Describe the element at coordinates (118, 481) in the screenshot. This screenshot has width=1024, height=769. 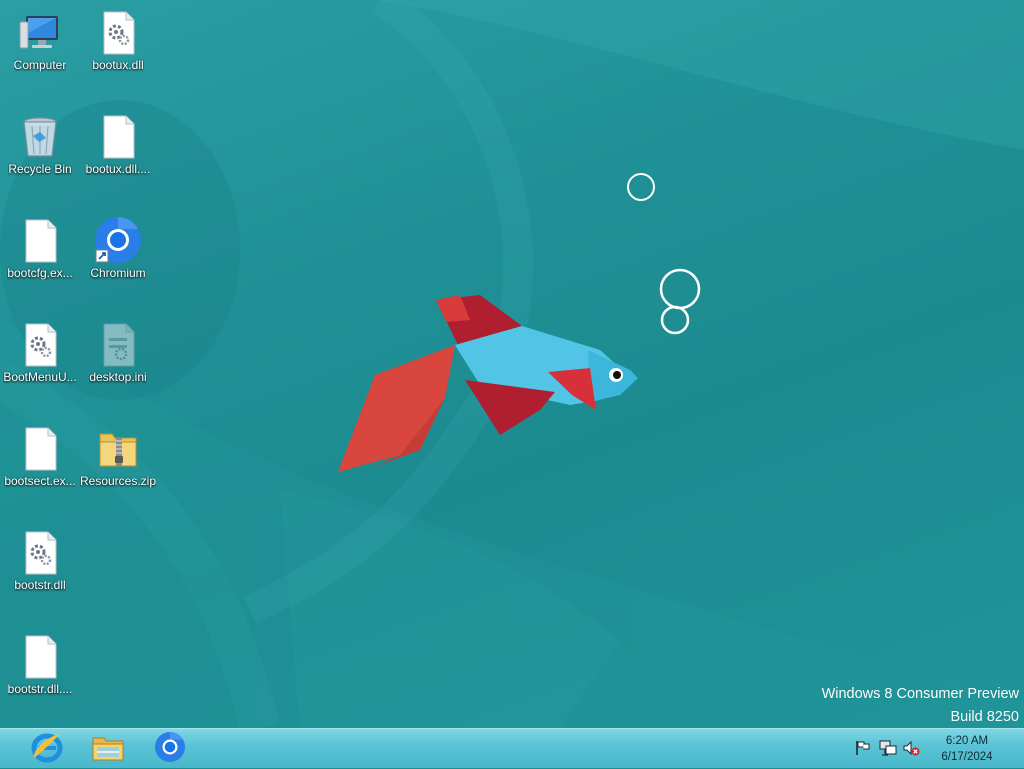
I see `desktop-icon-label: Resources.zip` at that location.